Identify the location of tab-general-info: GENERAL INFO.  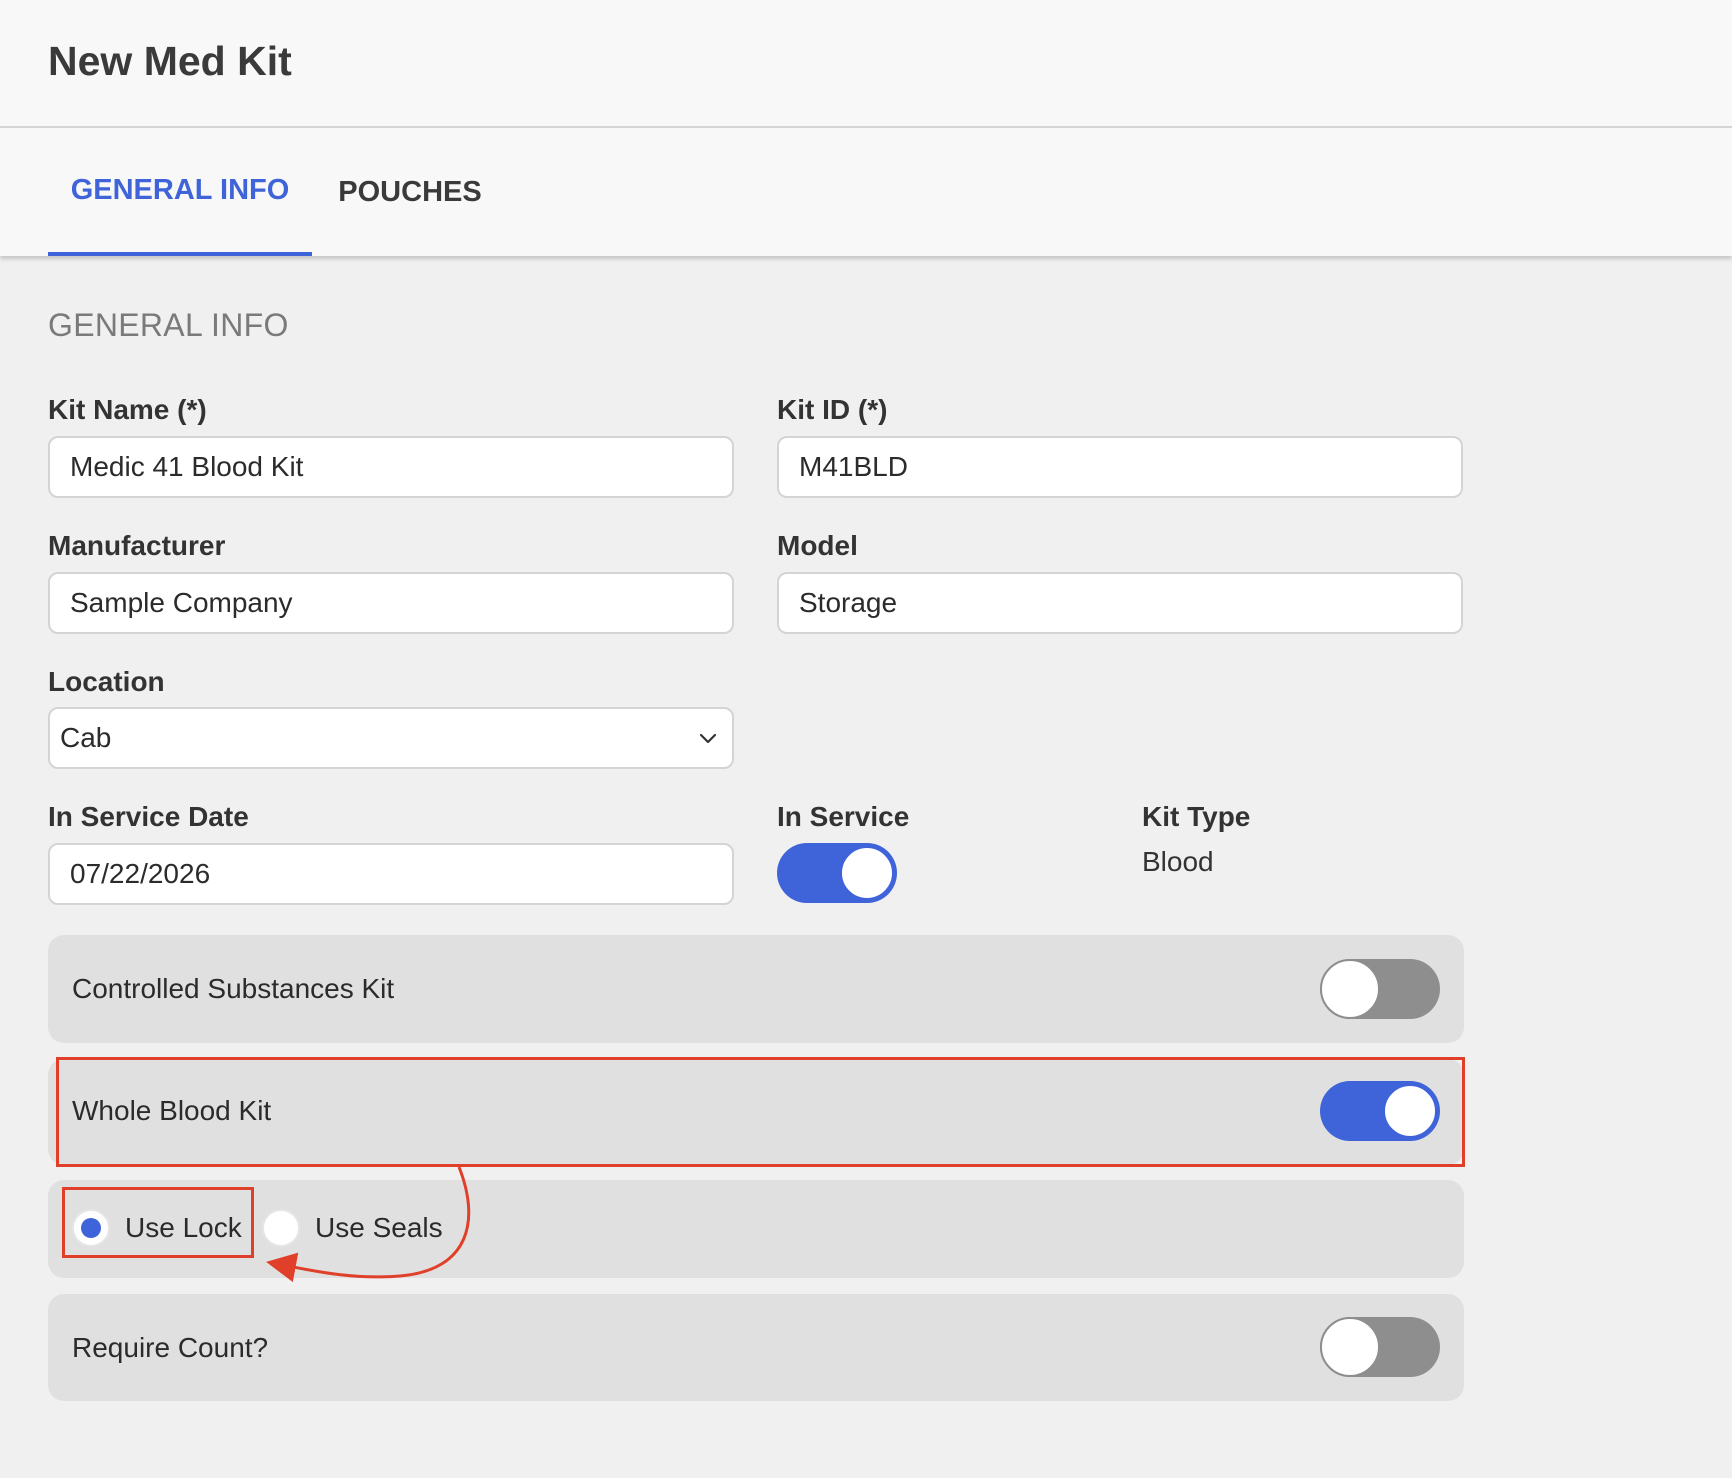
(180, 192).